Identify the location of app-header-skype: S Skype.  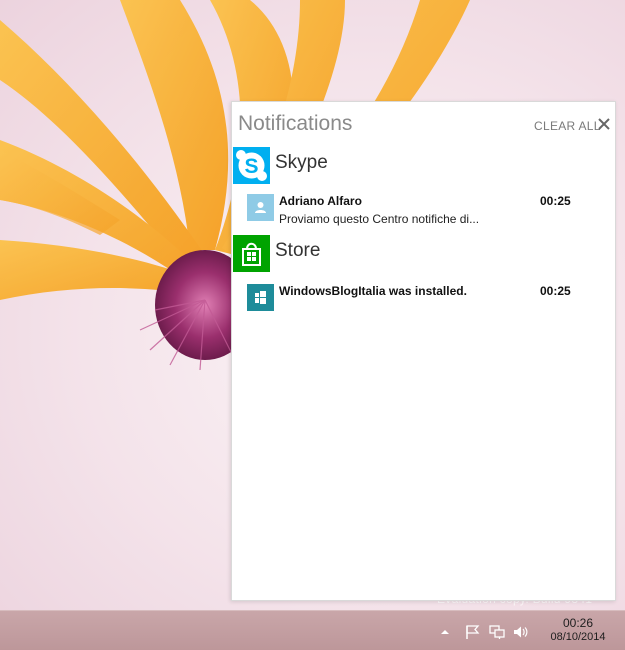
(423, 166).